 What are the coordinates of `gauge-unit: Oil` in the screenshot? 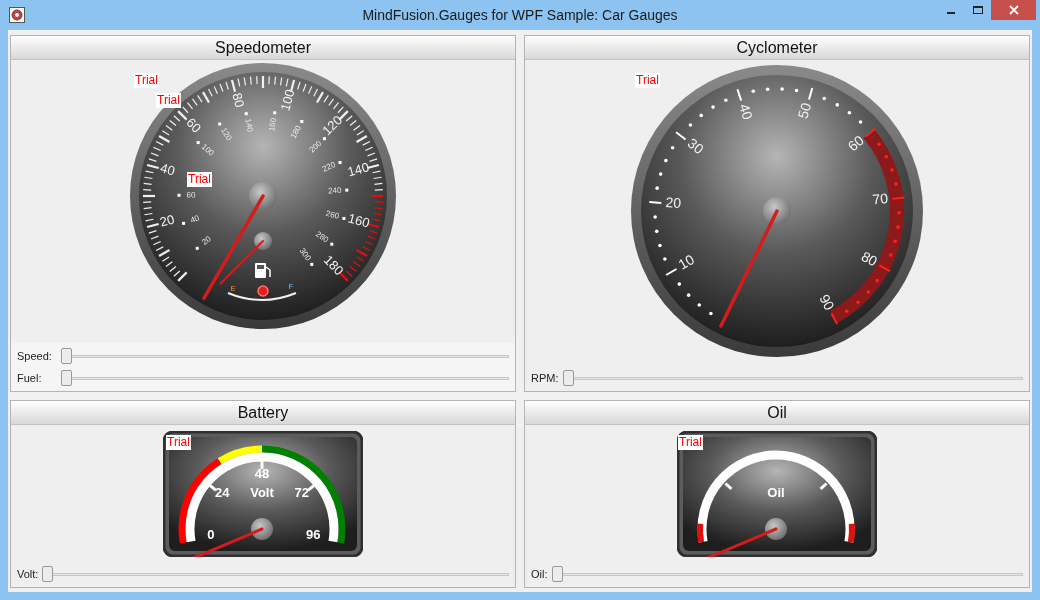 It's located at (776, 492).